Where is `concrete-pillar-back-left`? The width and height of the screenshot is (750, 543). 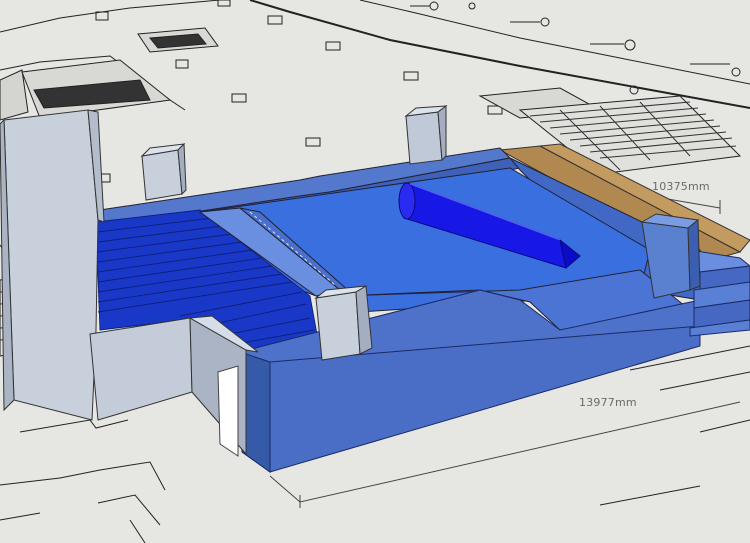
concrete-pillar-back-left is located at coordinates (163, 171).